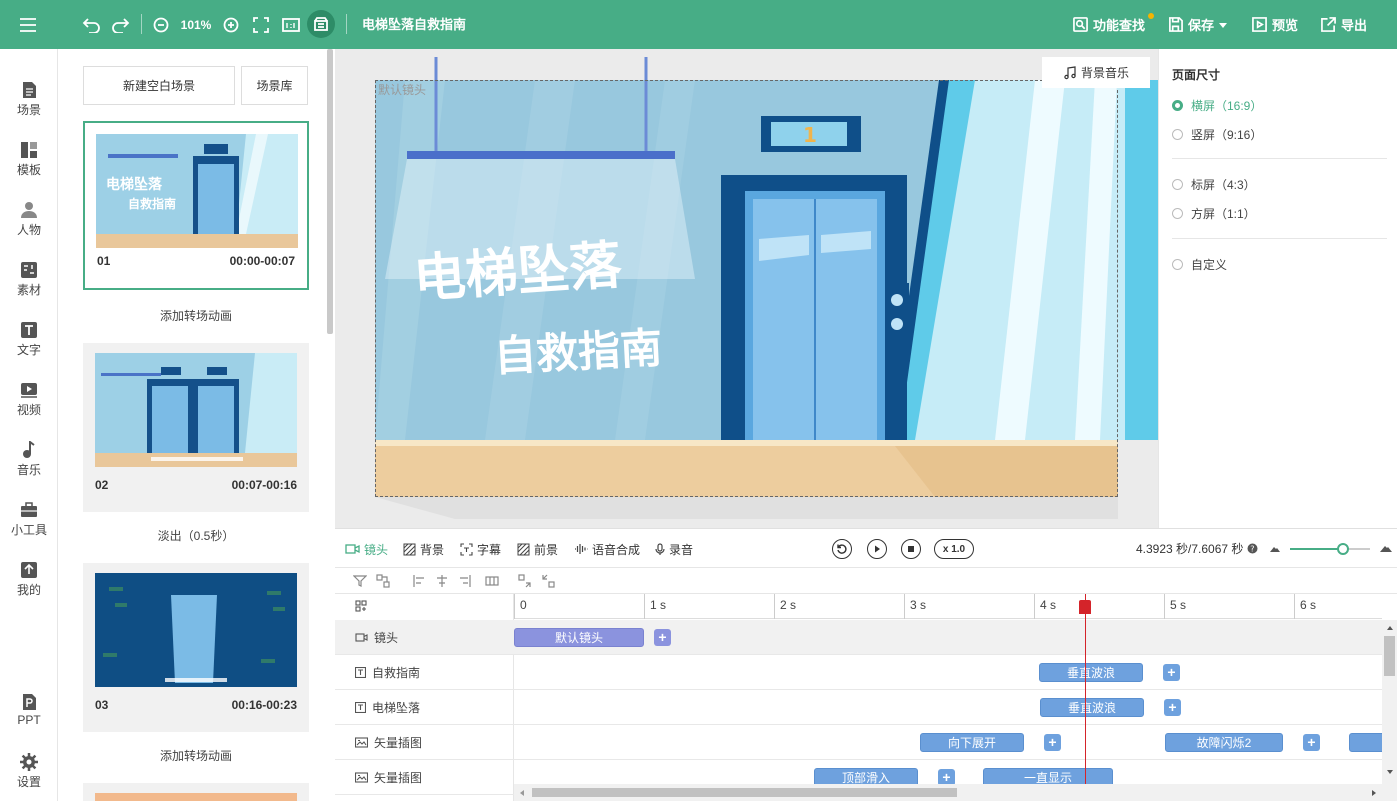  Describe the element at coordinates (159, 85) in the screenshot. I see `new-blank-scene-button: 新建空白场景` at that location.